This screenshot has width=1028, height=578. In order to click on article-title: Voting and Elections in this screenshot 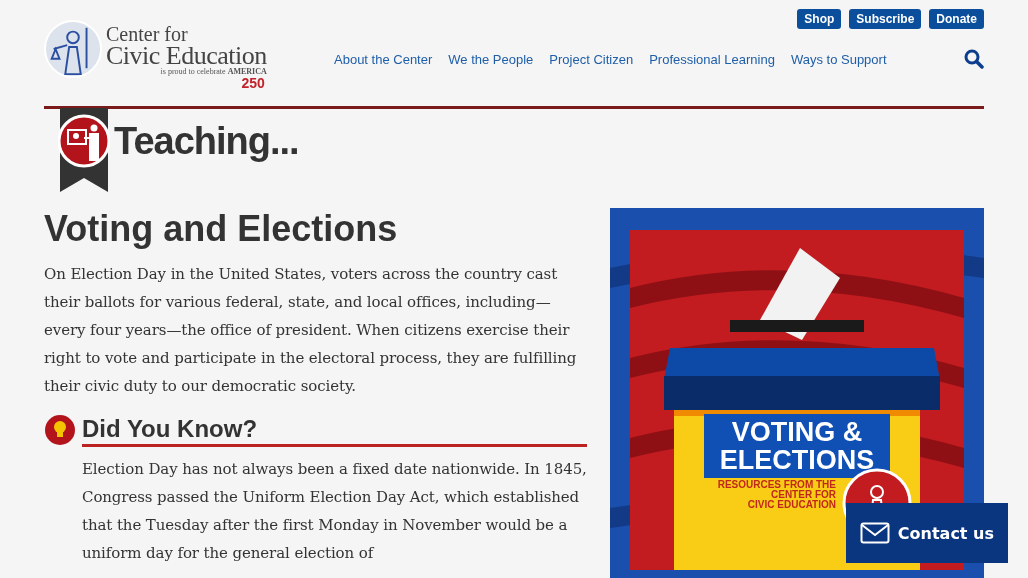, I will do `click(221, 229)`.